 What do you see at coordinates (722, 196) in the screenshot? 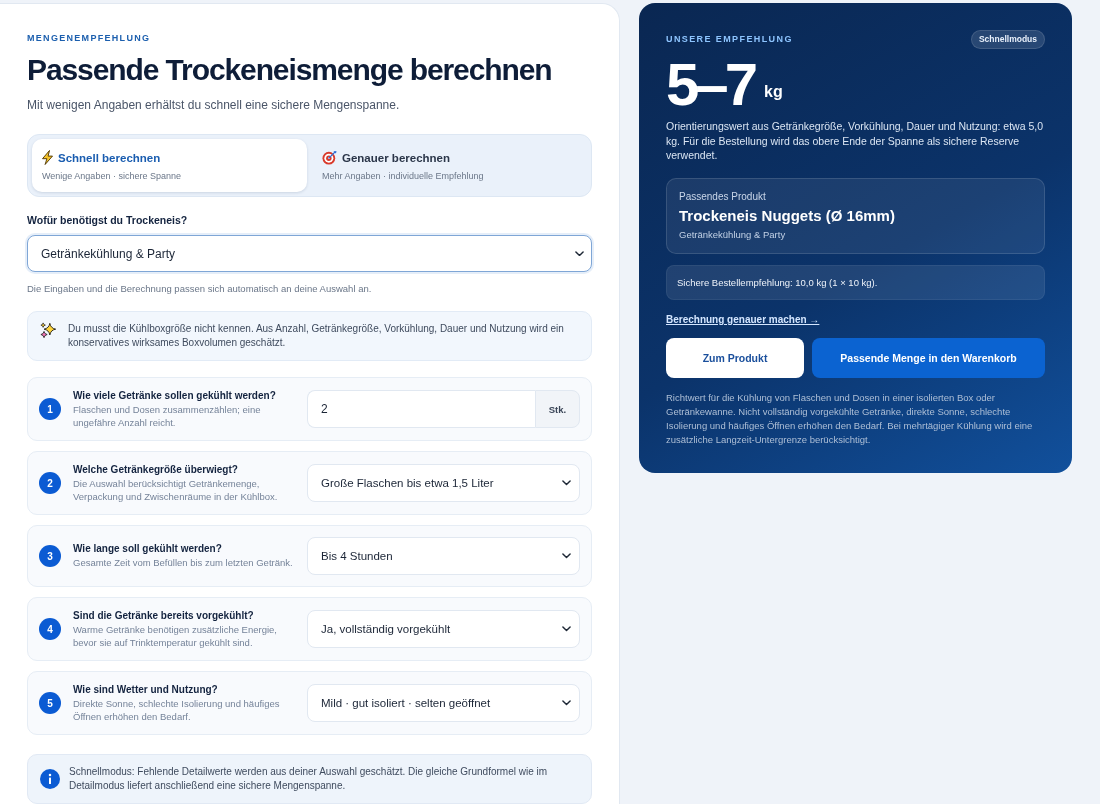
I see `product-caption: Passendes Produkt` at bounding box center [722, 196].